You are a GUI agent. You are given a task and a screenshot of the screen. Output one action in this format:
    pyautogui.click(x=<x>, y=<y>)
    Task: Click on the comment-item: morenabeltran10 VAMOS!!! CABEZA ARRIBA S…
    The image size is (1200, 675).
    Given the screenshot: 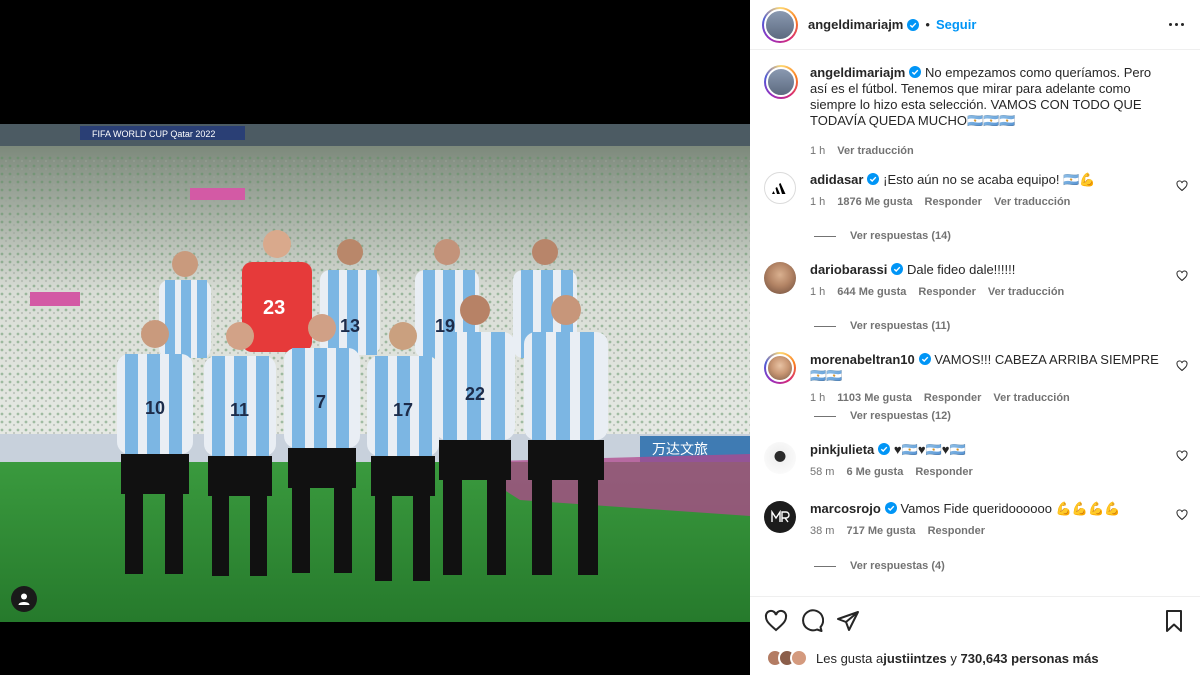 What is the action you would take?
    pyautogui.click(x=977, y=379)
    